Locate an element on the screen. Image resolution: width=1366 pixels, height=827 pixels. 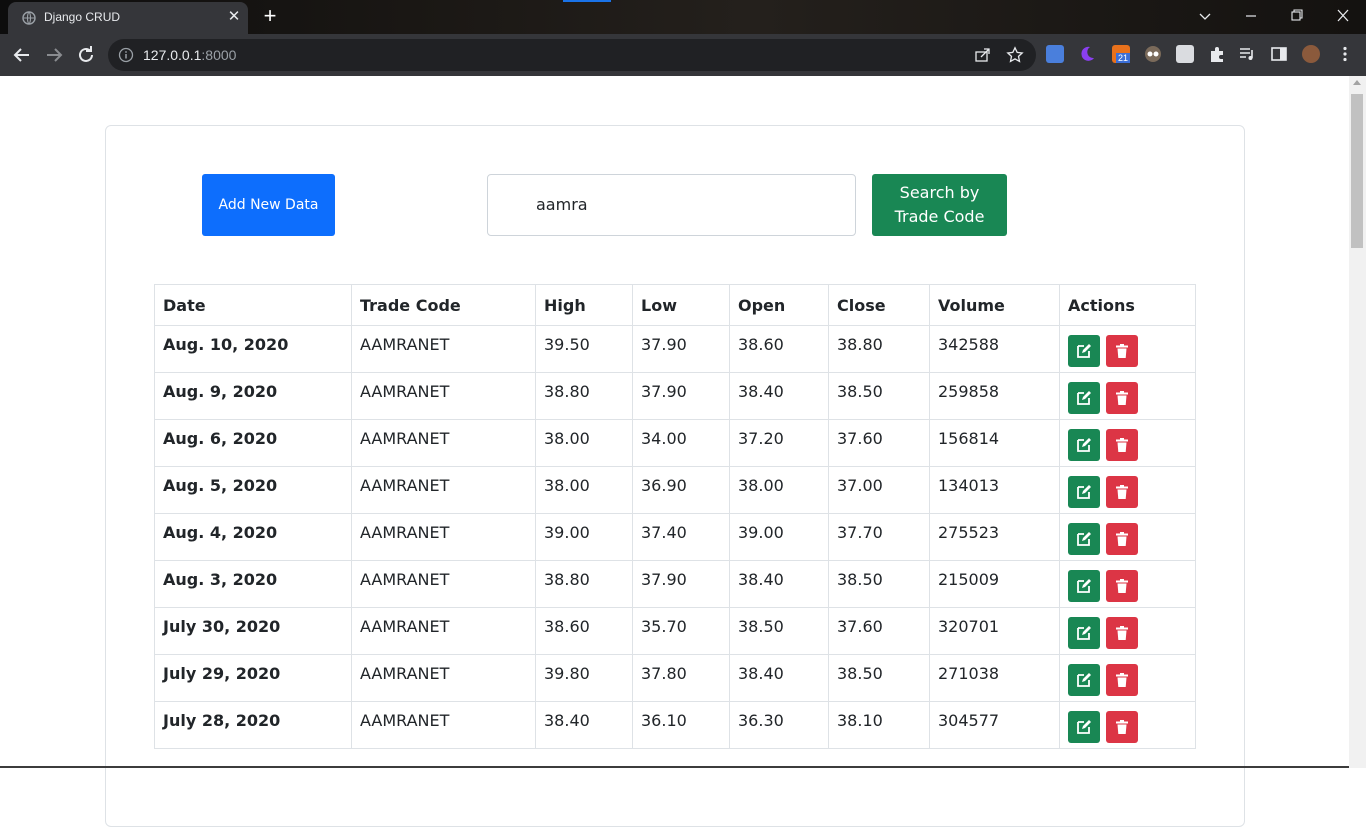
restore-icon is located at coordinates (1297, 16).